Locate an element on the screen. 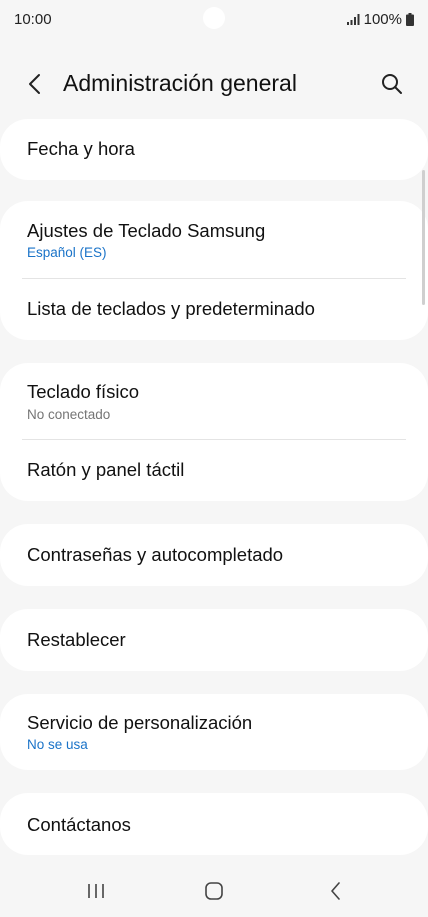  card-date-time: Fecha y hora is located at coordinates (214, 149).